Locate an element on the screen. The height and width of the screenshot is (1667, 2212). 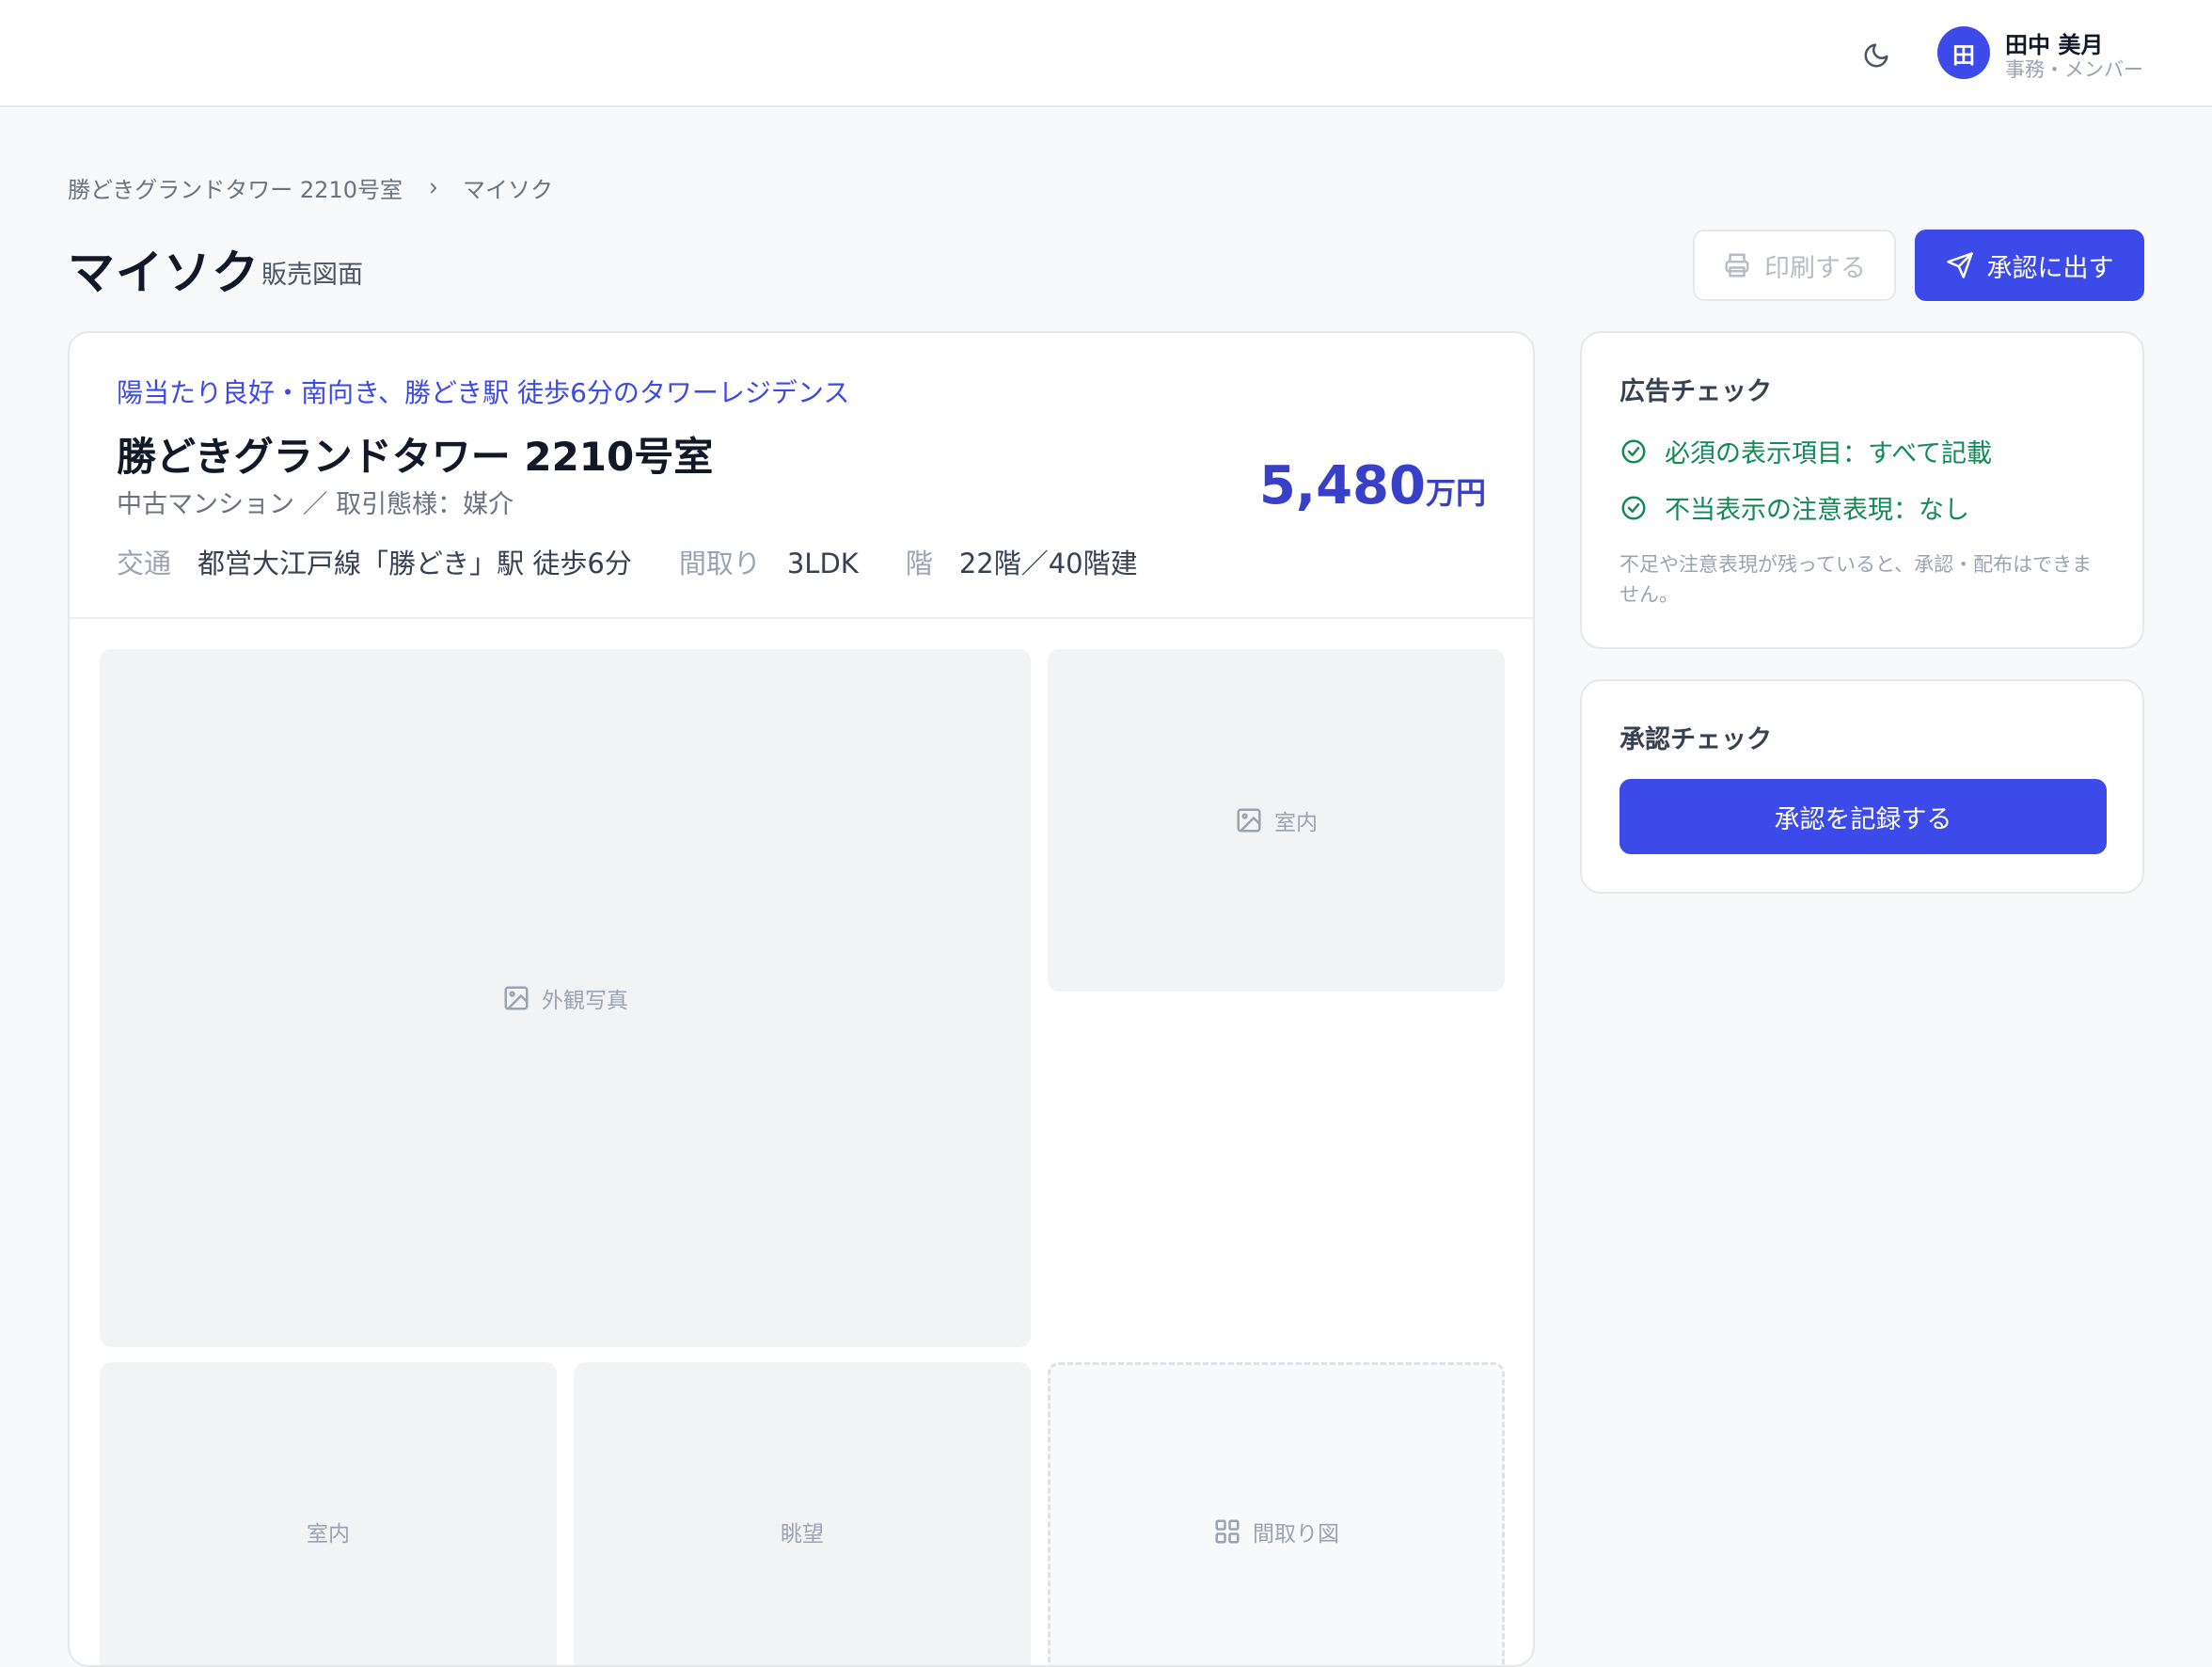
photo-slot-interior-2: 室内 is located at coordinates (328, 1514).